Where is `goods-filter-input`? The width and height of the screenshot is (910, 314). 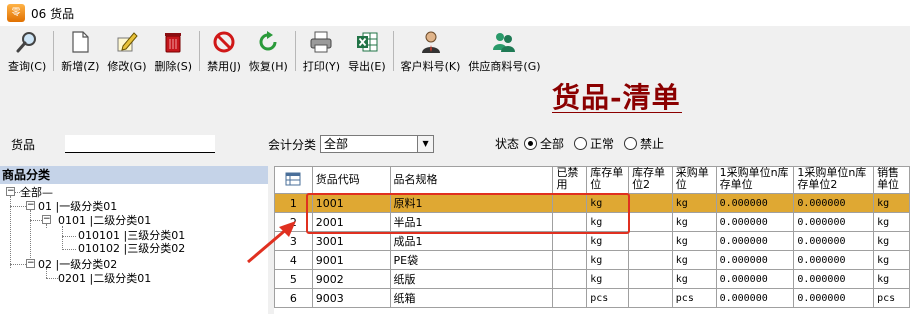
goods-filter-input is located at coordinates (140, 144).